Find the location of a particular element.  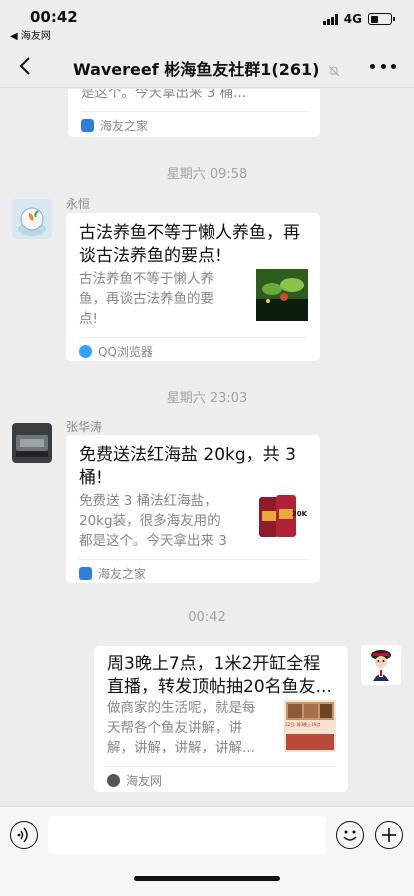

chat-header: Wavereef 彬海鱼友社群1(261) is located at coordinates (207, 66).